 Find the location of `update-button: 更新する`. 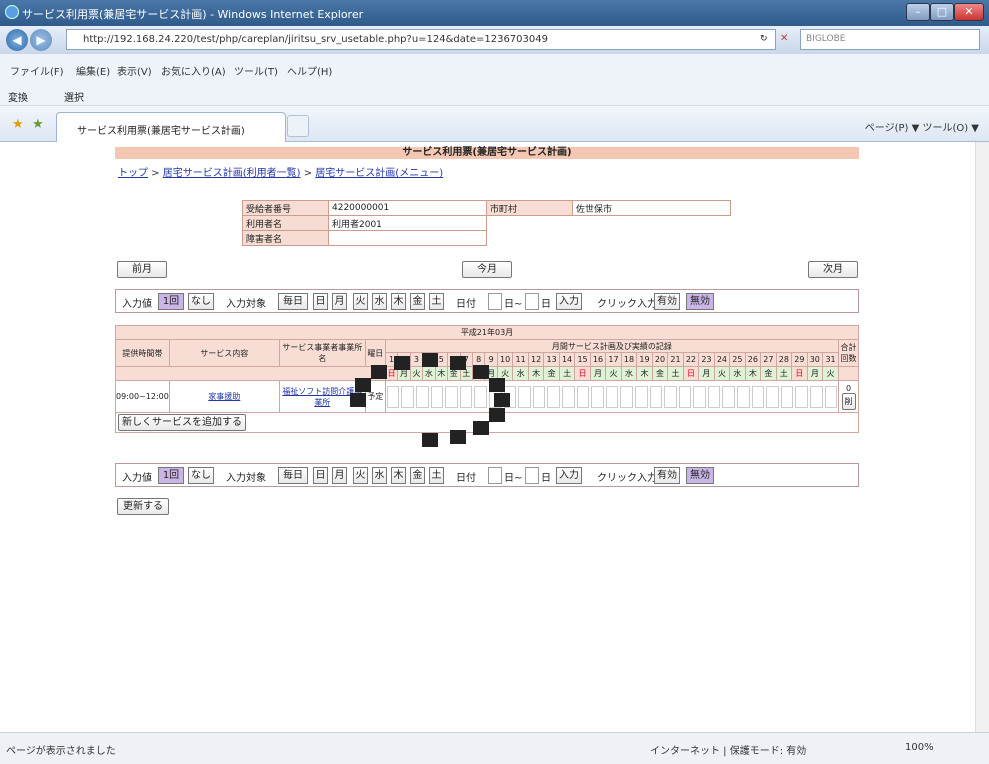

update-button: 更新する is located at coordinates (143, 506).